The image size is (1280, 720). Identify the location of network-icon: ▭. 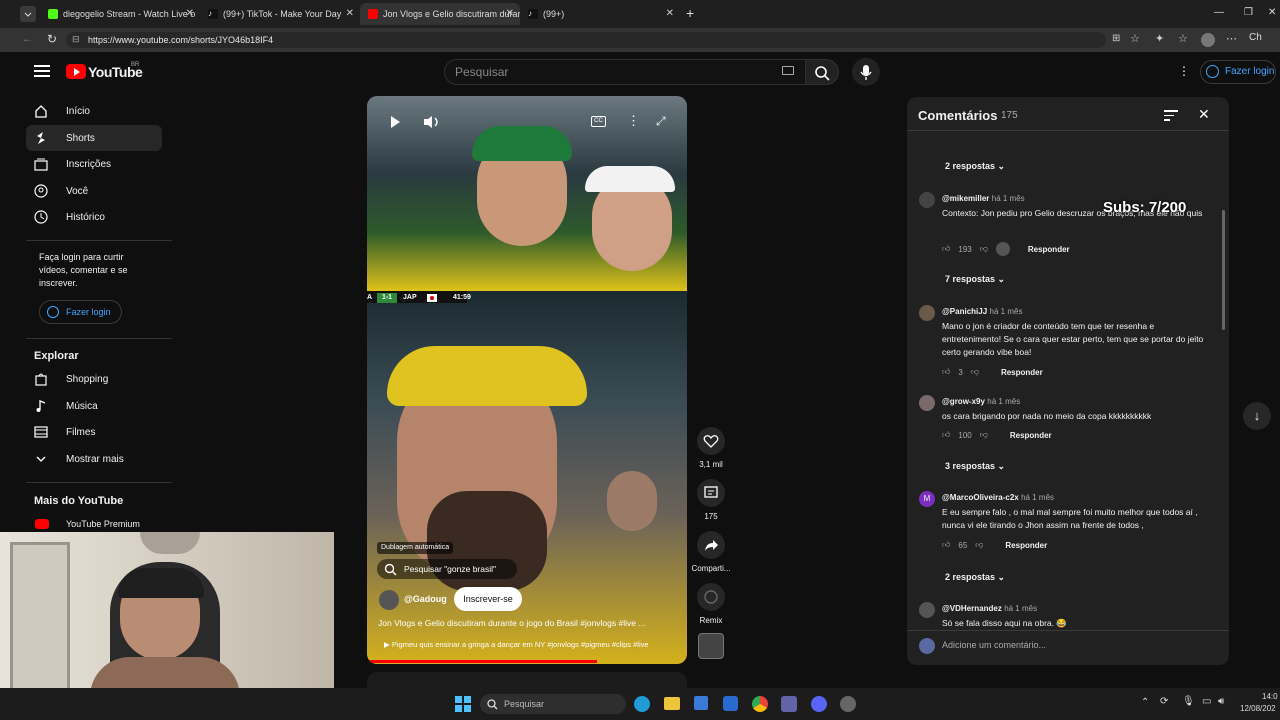
(1206, 701).